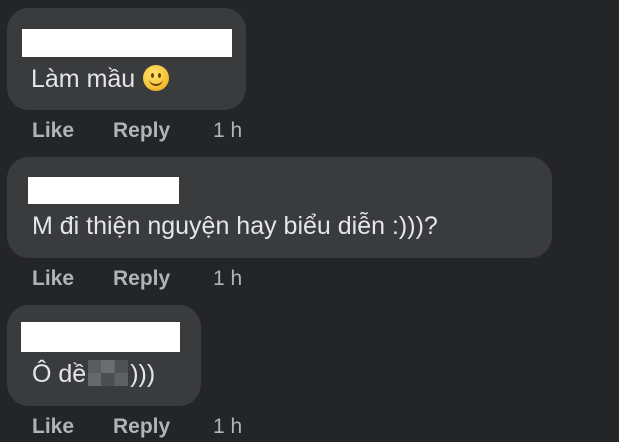 The width and height of the screenshot is (619, 442). What do you see at coordinates (156, 78) in the screenshot?
I see `smiley-face-icon` at bounding box center [156, 78].